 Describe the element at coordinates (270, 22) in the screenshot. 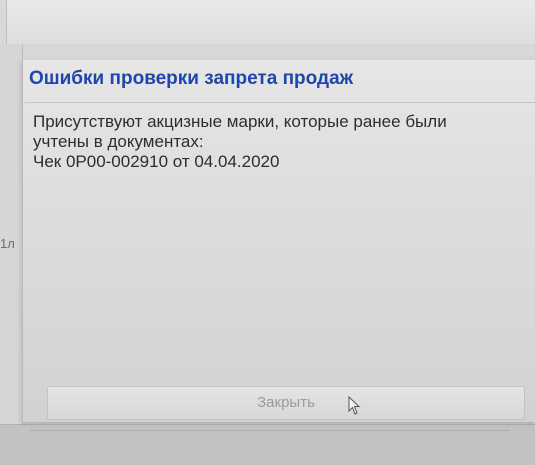

I see `background-window-header` at that location.